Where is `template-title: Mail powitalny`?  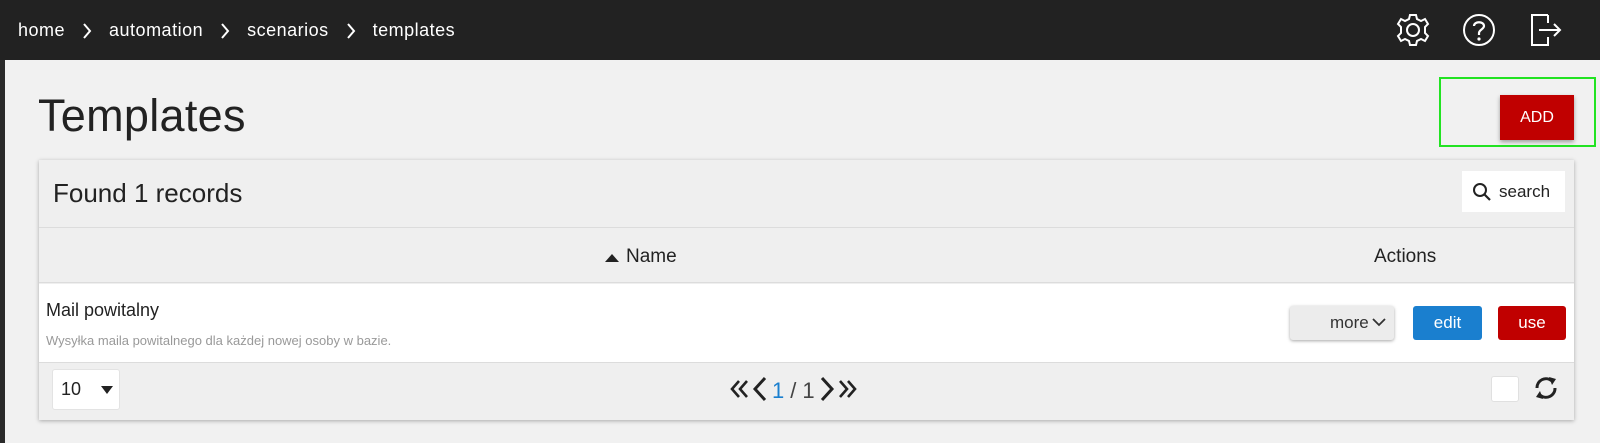
template-title: Mail powitalny is located at coordinates (103, 310).